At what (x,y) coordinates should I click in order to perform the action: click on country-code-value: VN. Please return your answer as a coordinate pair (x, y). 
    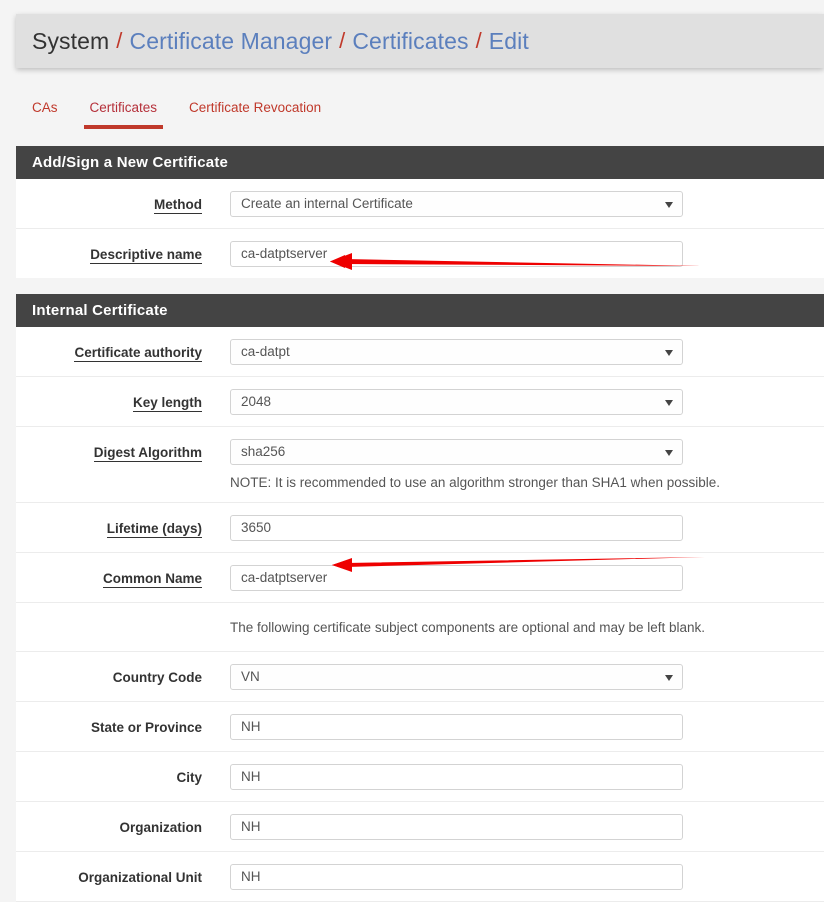
    Looking at the image, I should click on (250, 676).